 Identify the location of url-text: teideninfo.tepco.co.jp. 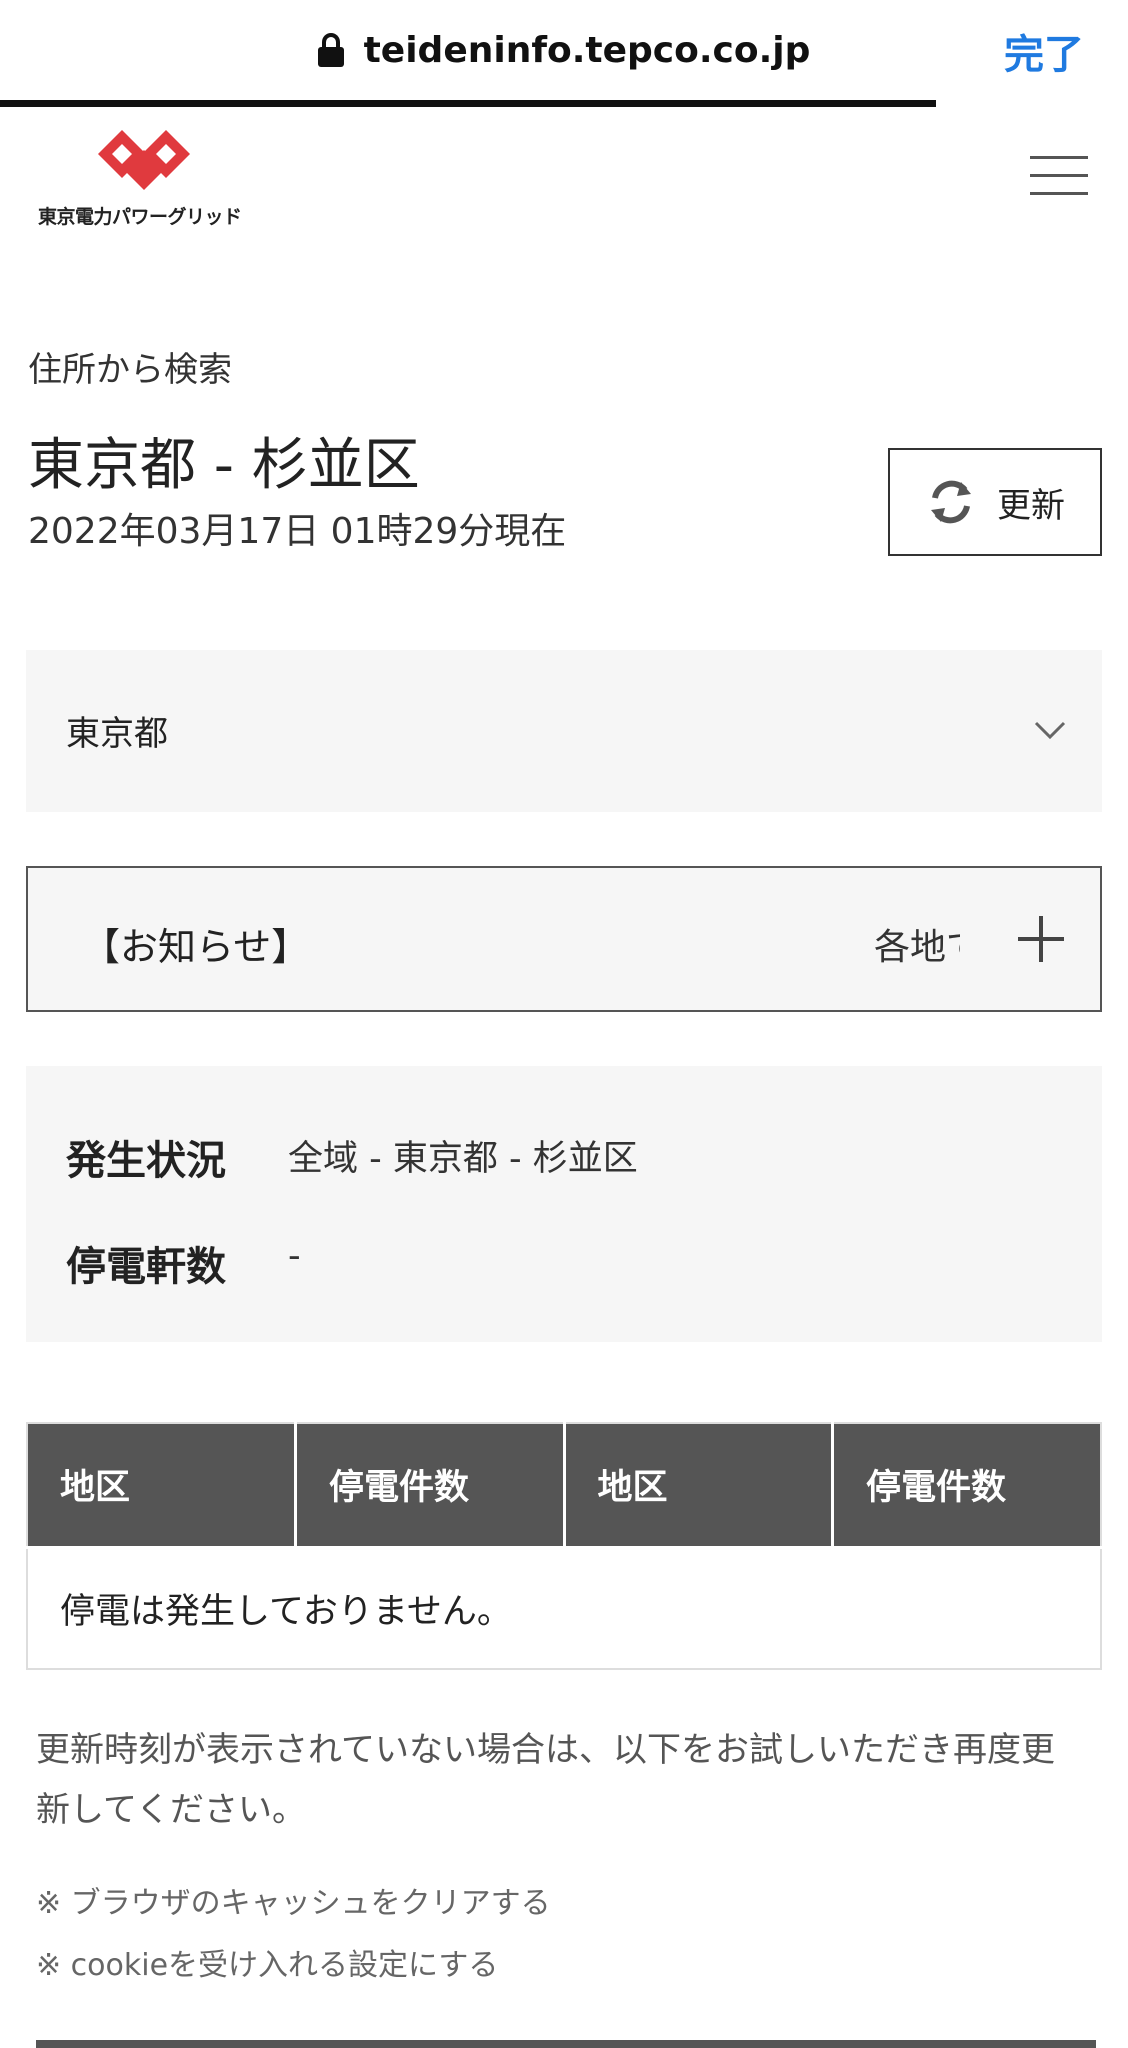
(587, 50).